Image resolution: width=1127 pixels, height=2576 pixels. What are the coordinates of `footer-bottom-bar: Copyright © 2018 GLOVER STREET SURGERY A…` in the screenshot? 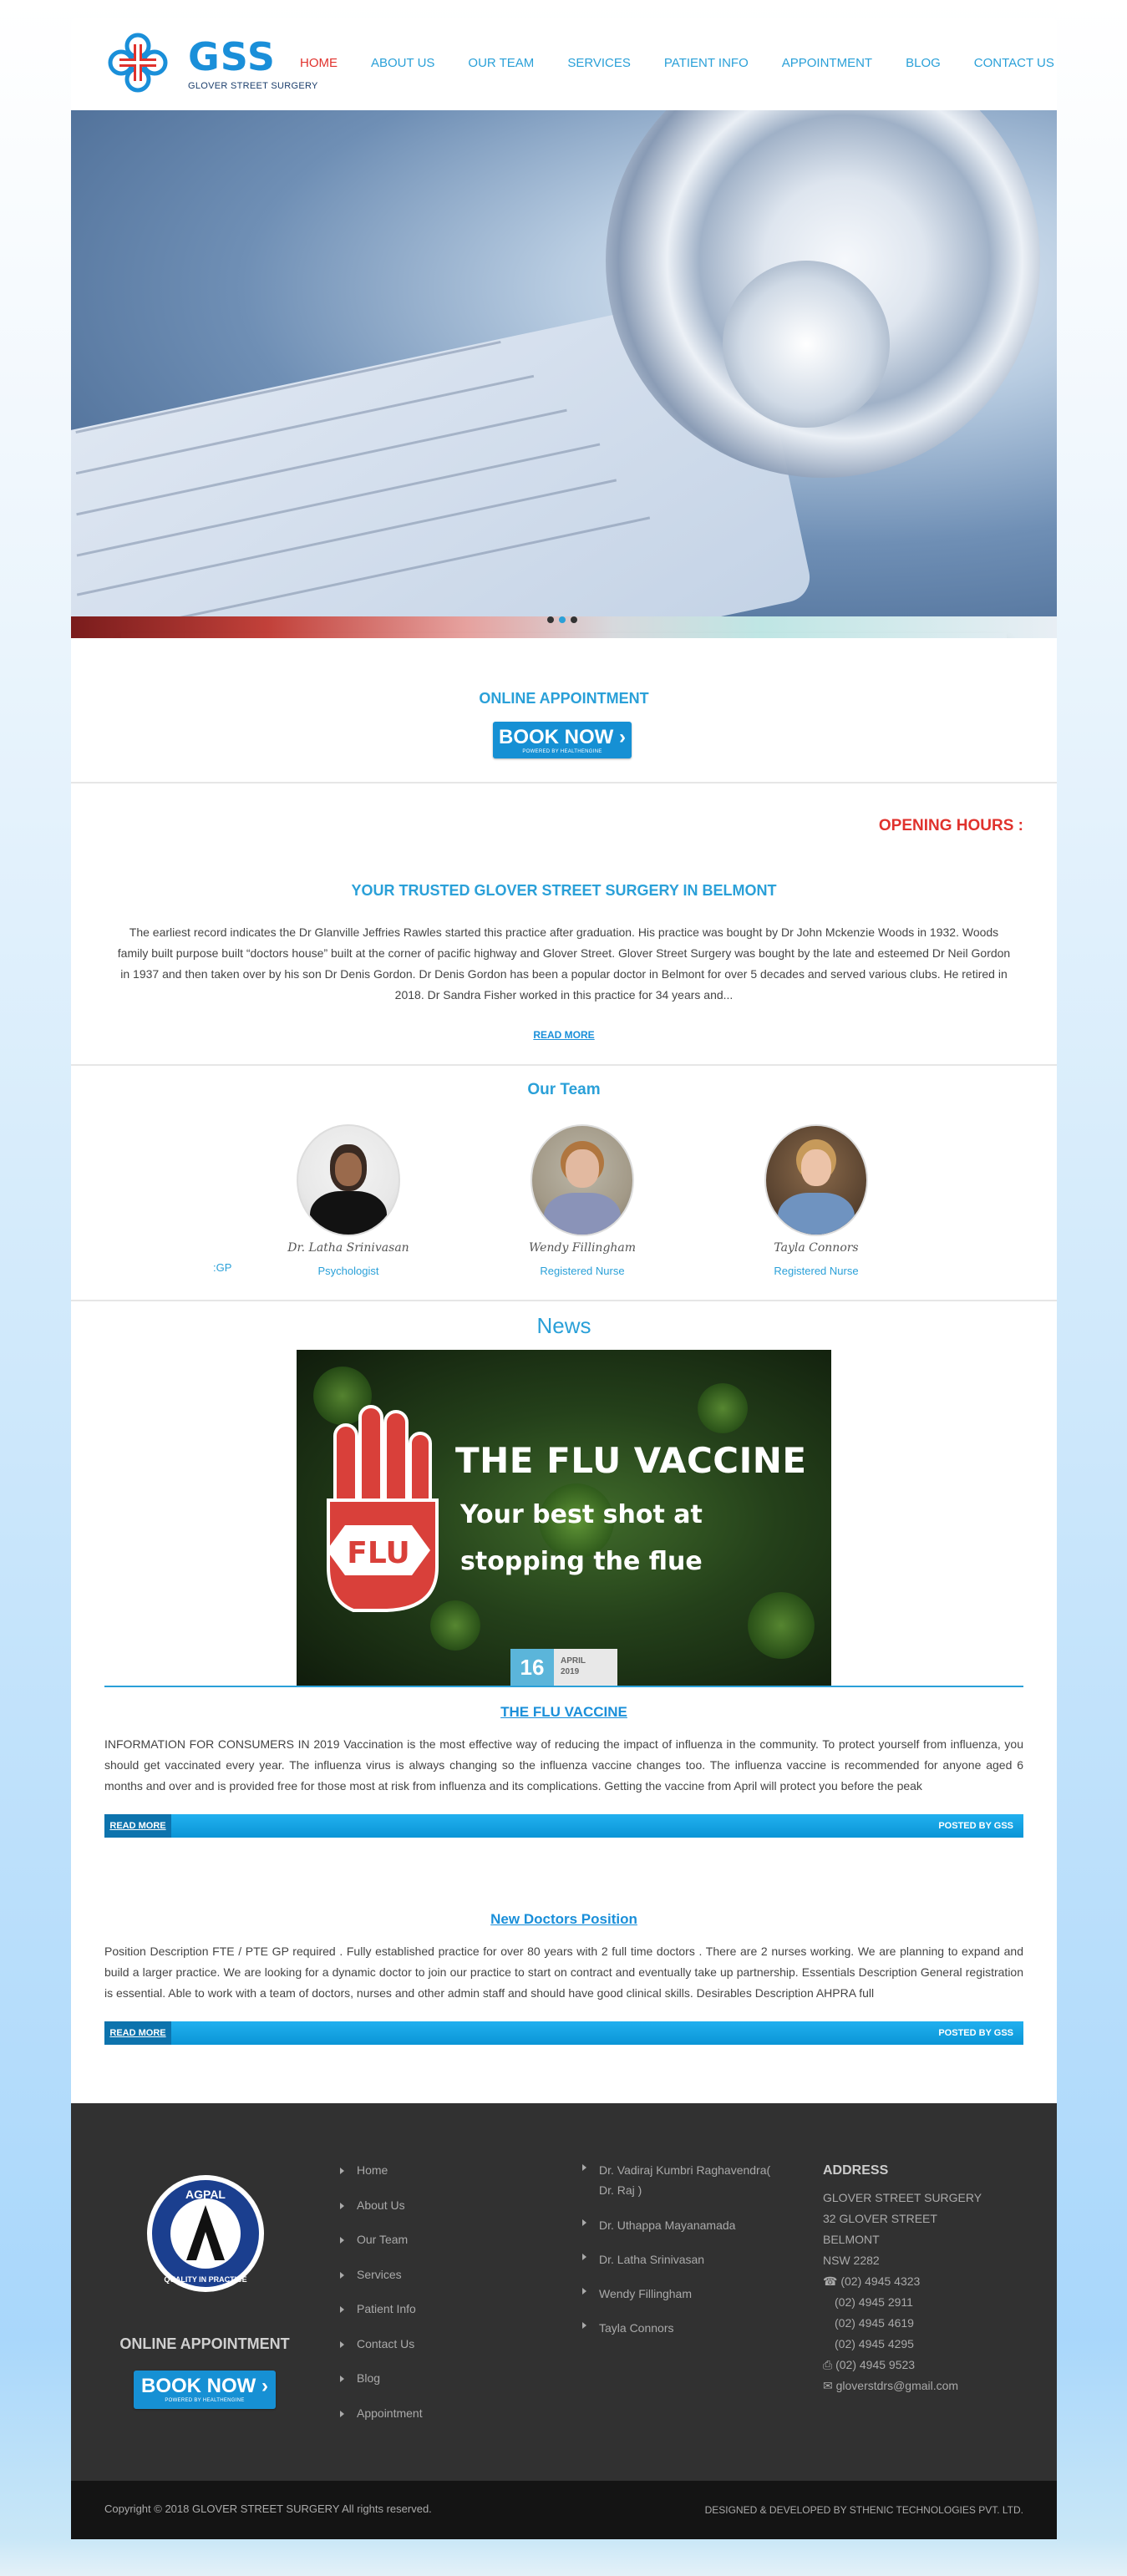 It's located at (564, 2510).